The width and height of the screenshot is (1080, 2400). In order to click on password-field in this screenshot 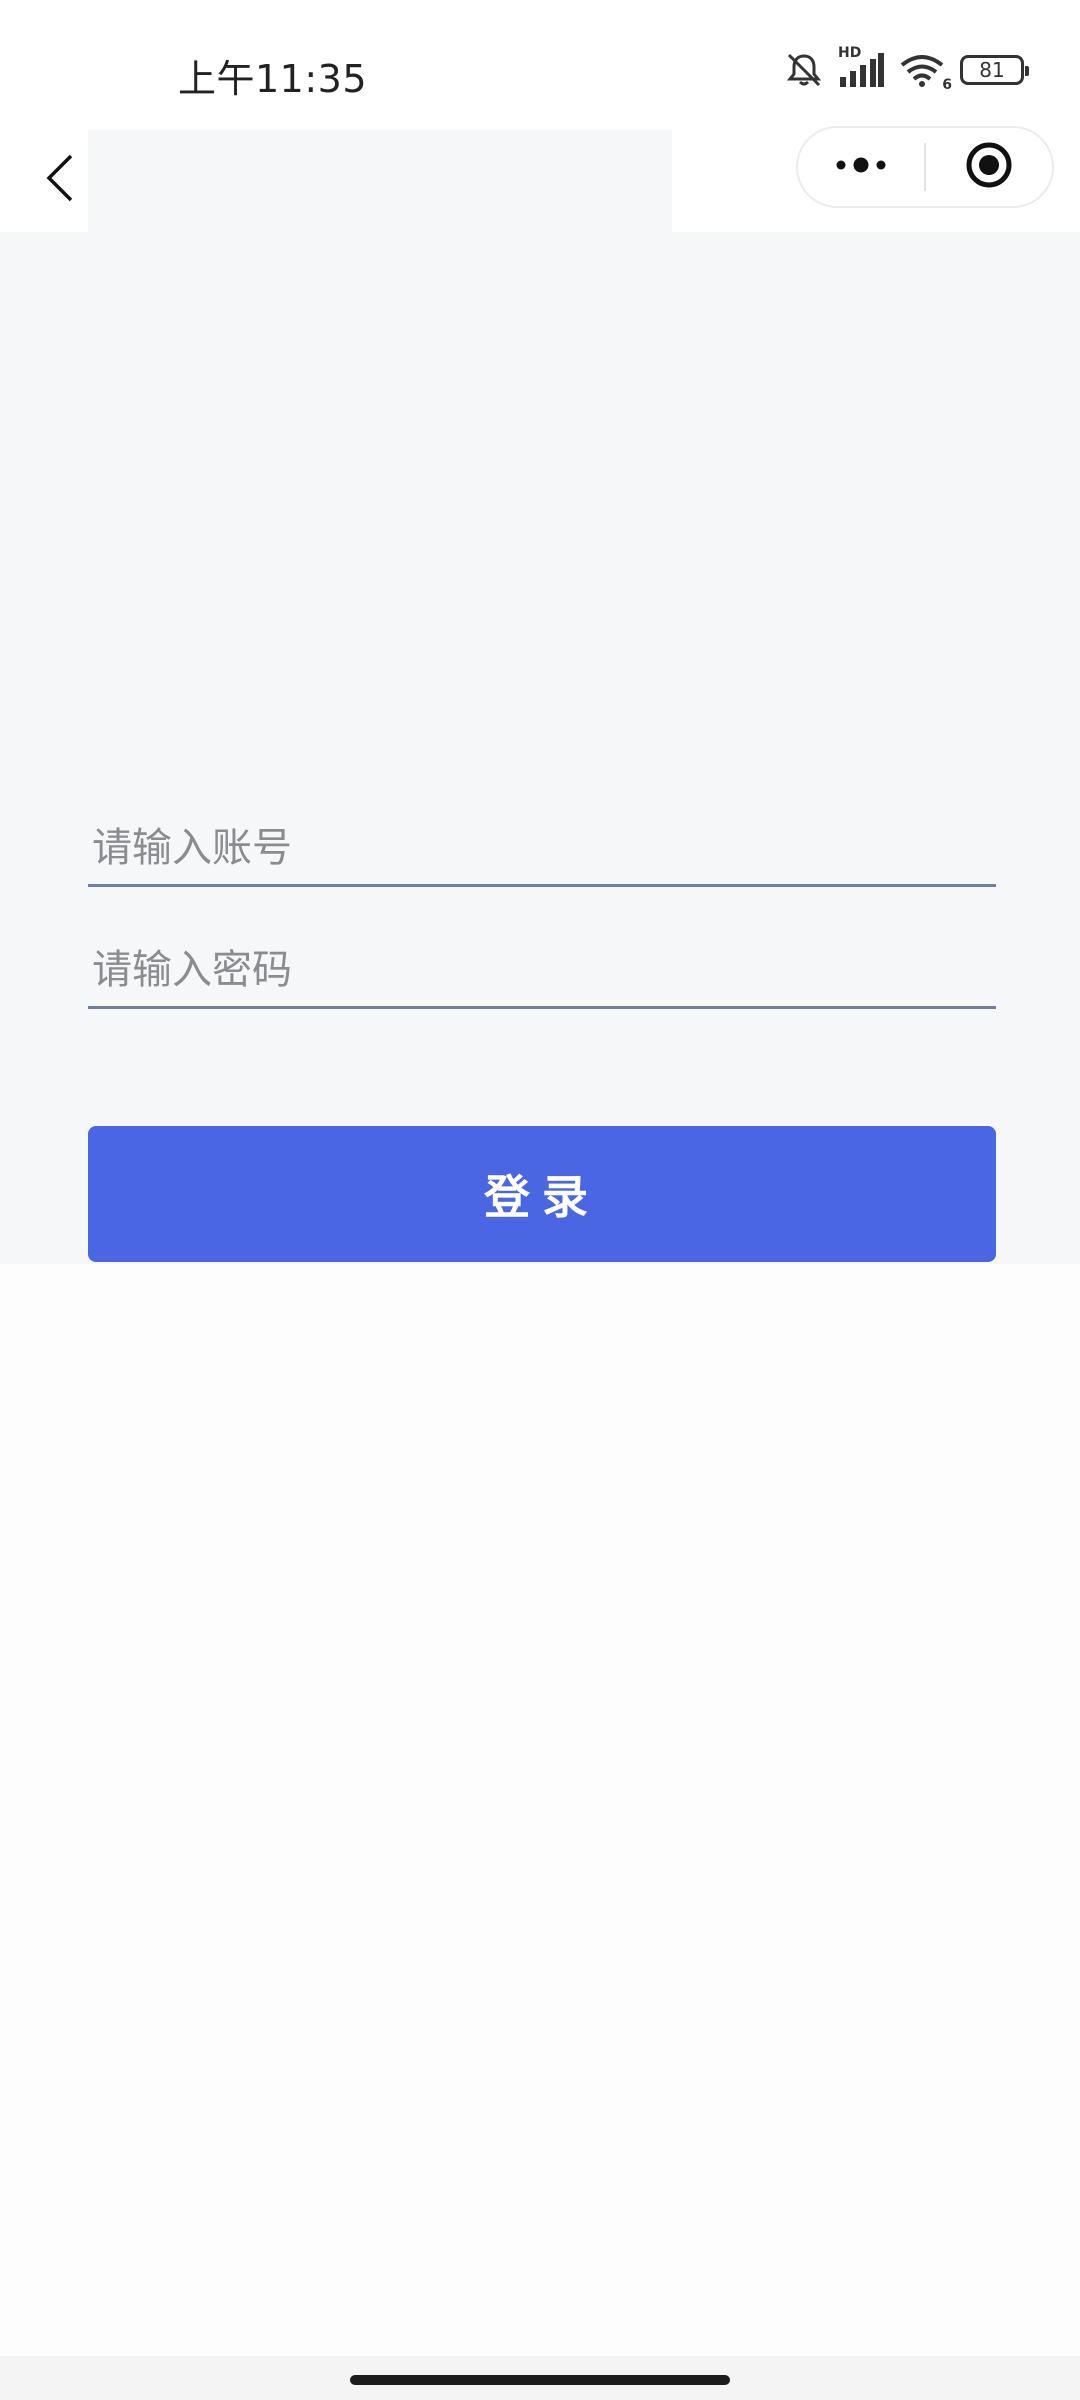, I will do `click(542, 971)`.